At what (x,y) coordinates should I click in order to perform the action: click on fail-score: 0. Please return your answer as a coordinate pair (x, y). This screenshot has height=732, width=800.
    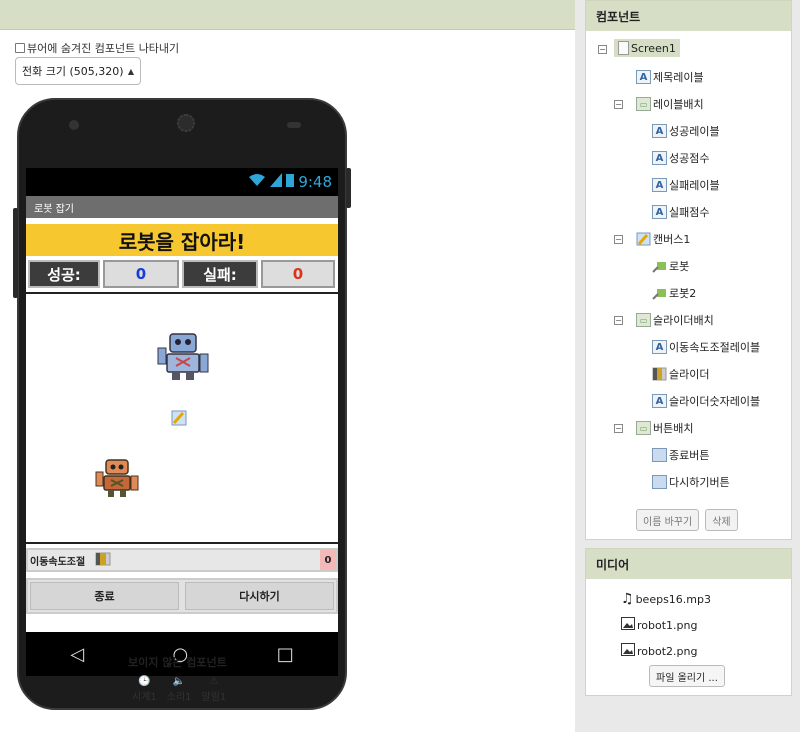
    Looking at the image, I should click on (298, 274).